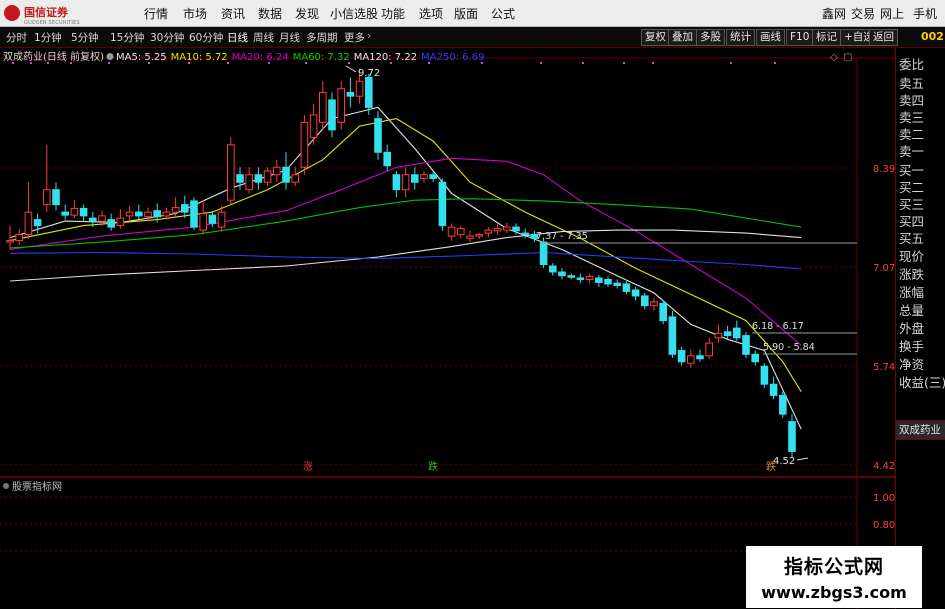 The width and height of the screenshot is (945, 609). Describe the element at coordinates (233, 13) in the screenshot. I see `menu-news: 资讯` at that location.